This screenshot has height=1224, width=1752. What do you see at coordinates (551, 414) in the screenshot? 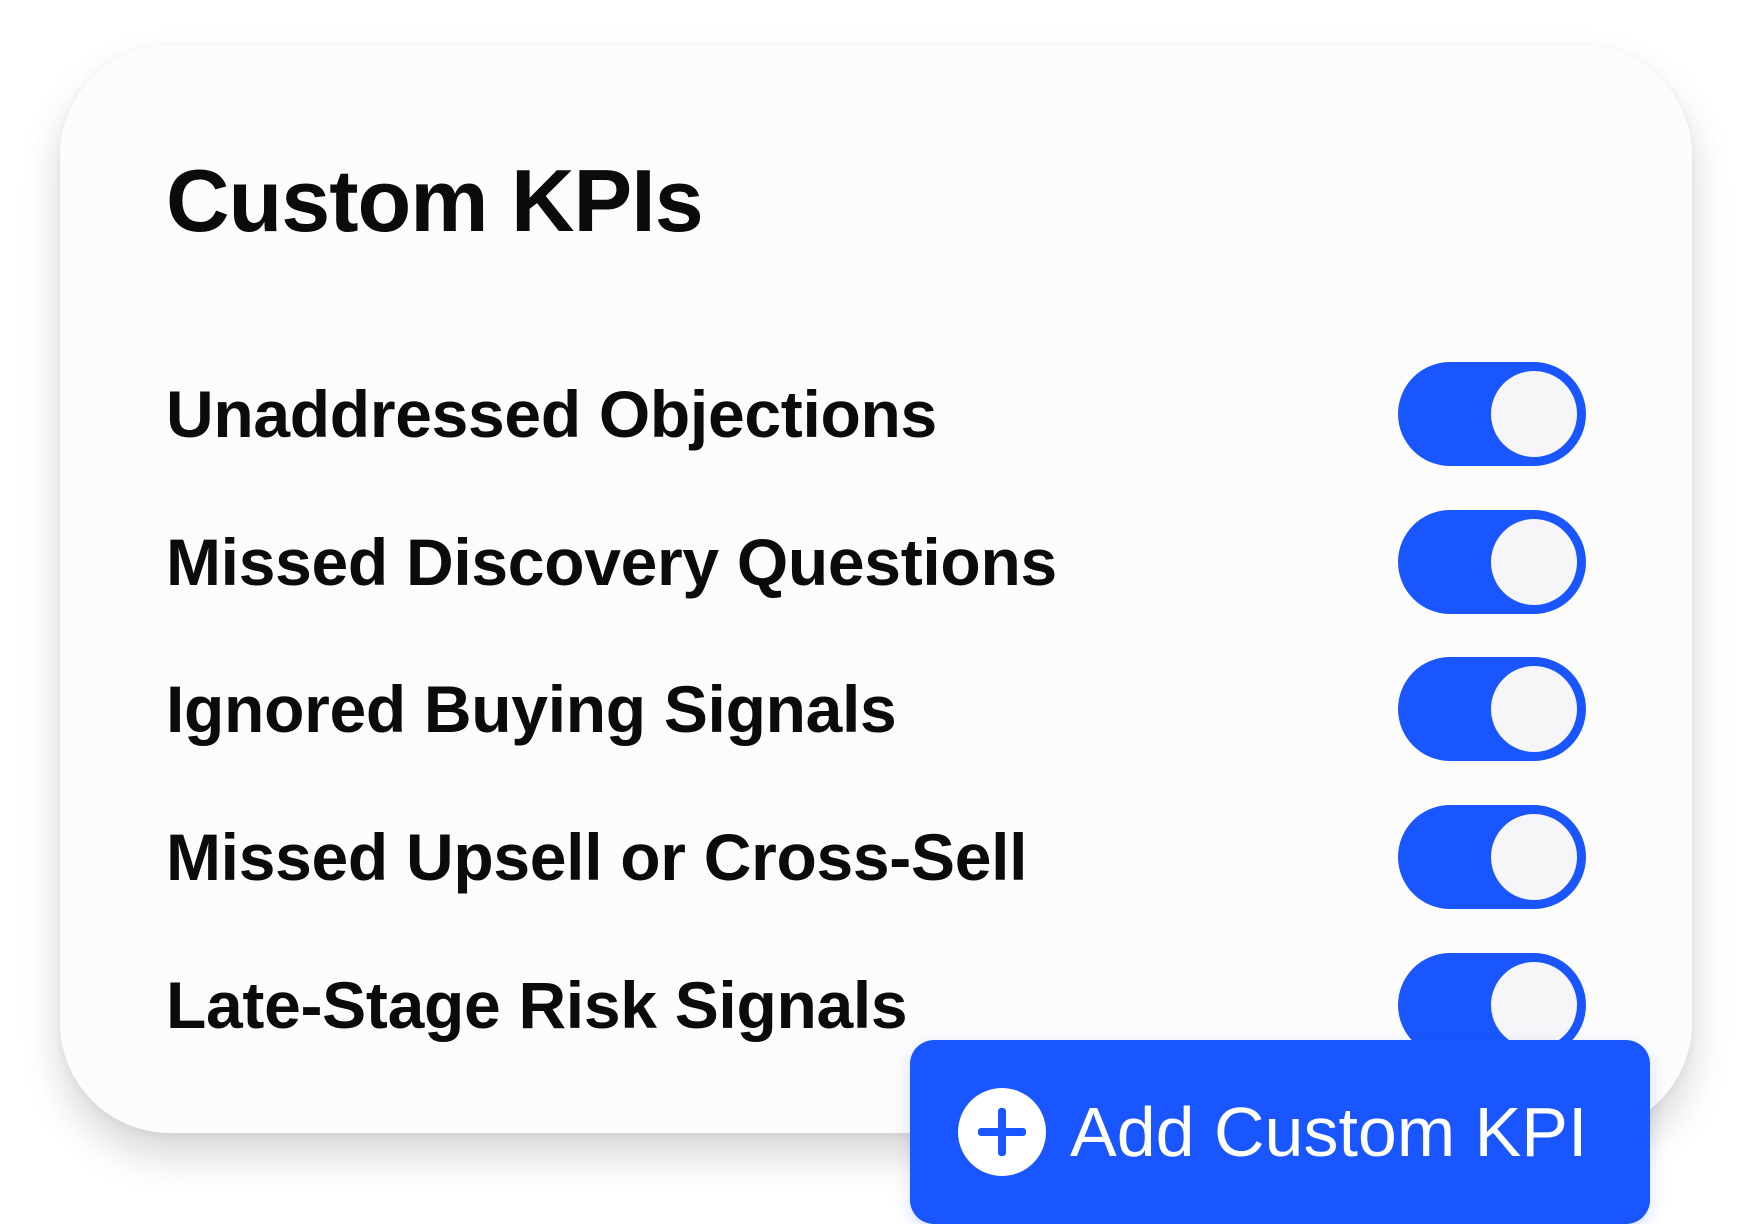
I see `kpi-label: Unaddressed Objections` at bounding box center [551, 414].